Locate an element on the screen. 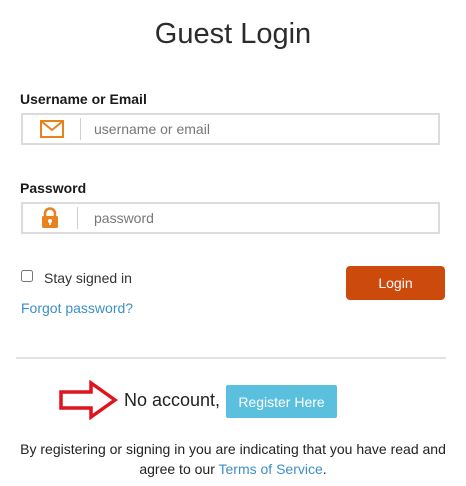  login-button: Login is located at coordinates (395, 283).